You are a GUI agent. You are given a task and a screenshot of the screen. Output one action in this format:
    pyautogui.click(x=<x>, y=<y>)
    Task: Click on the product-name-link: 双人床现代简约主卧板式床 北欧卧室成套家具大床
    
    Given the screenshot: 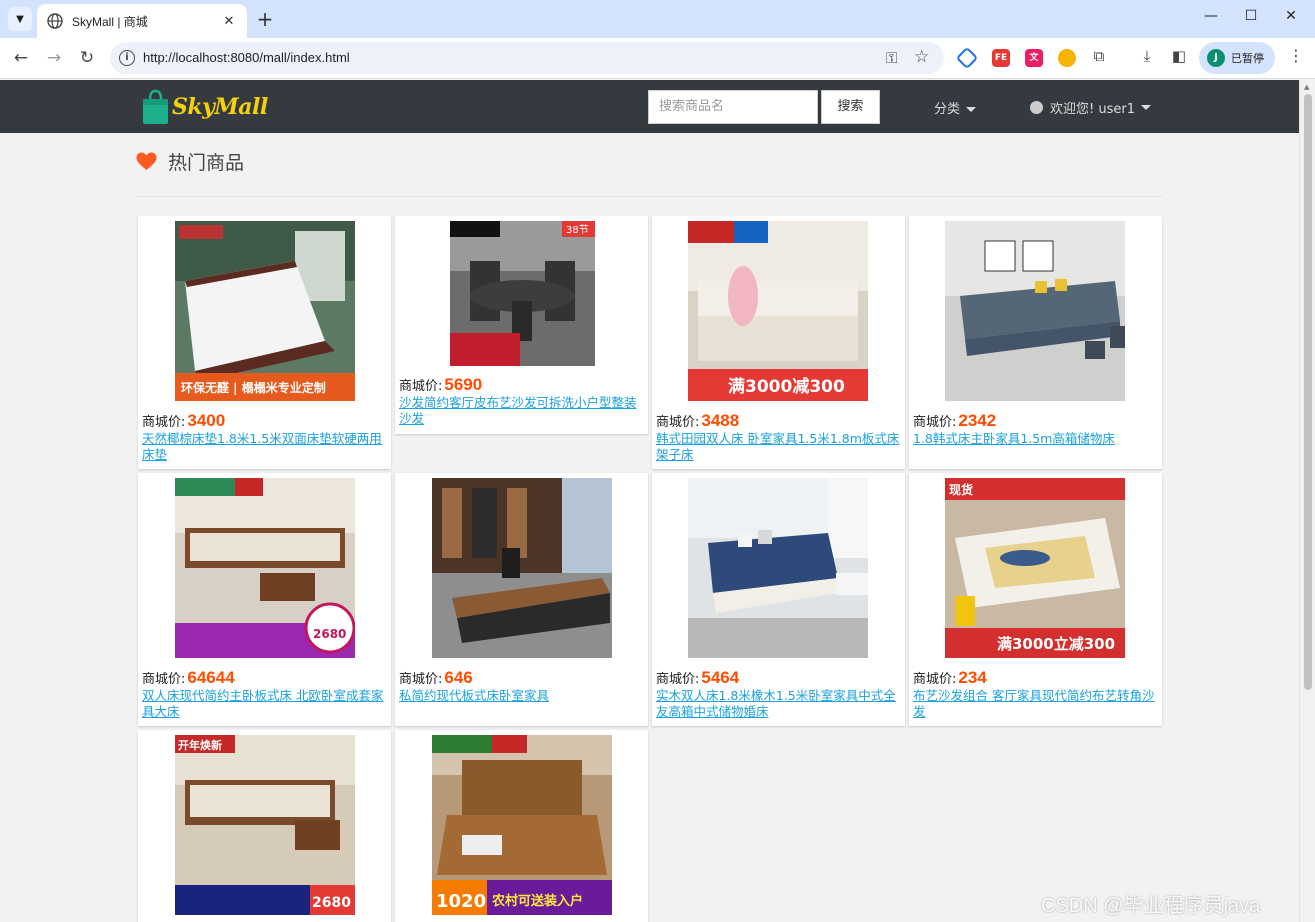 What is the action you would take?
    pyautogui.click(x=265, y=704)
    